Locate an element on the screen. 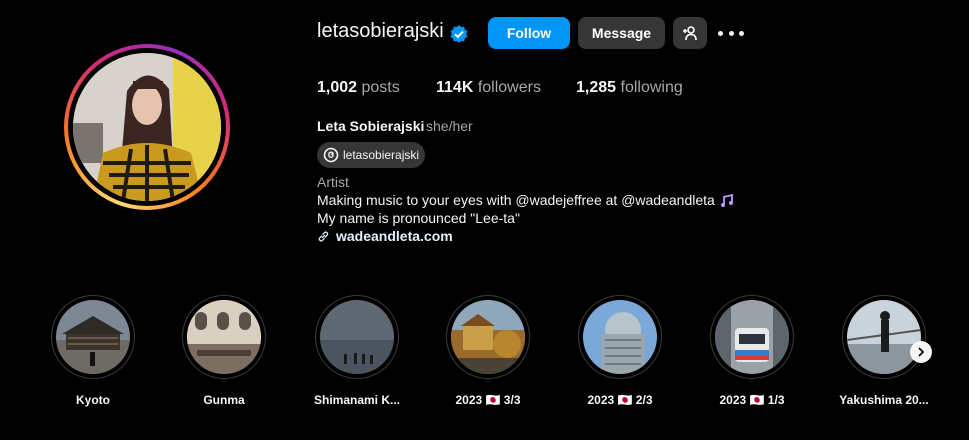  following-value: 1,285 is located at coordinates (596, 87).